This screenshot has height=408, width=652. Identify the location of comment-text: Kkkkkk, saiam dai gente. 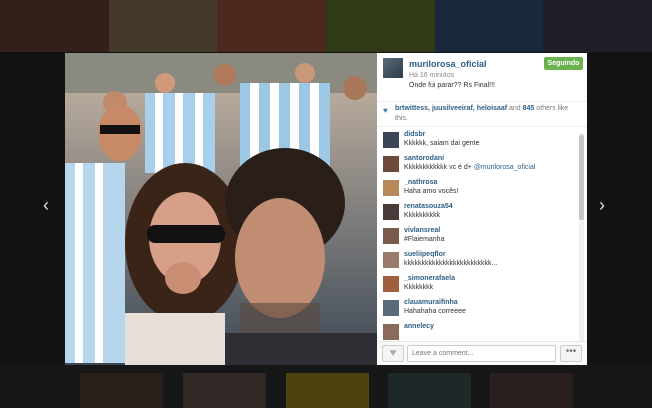
(442, 143).